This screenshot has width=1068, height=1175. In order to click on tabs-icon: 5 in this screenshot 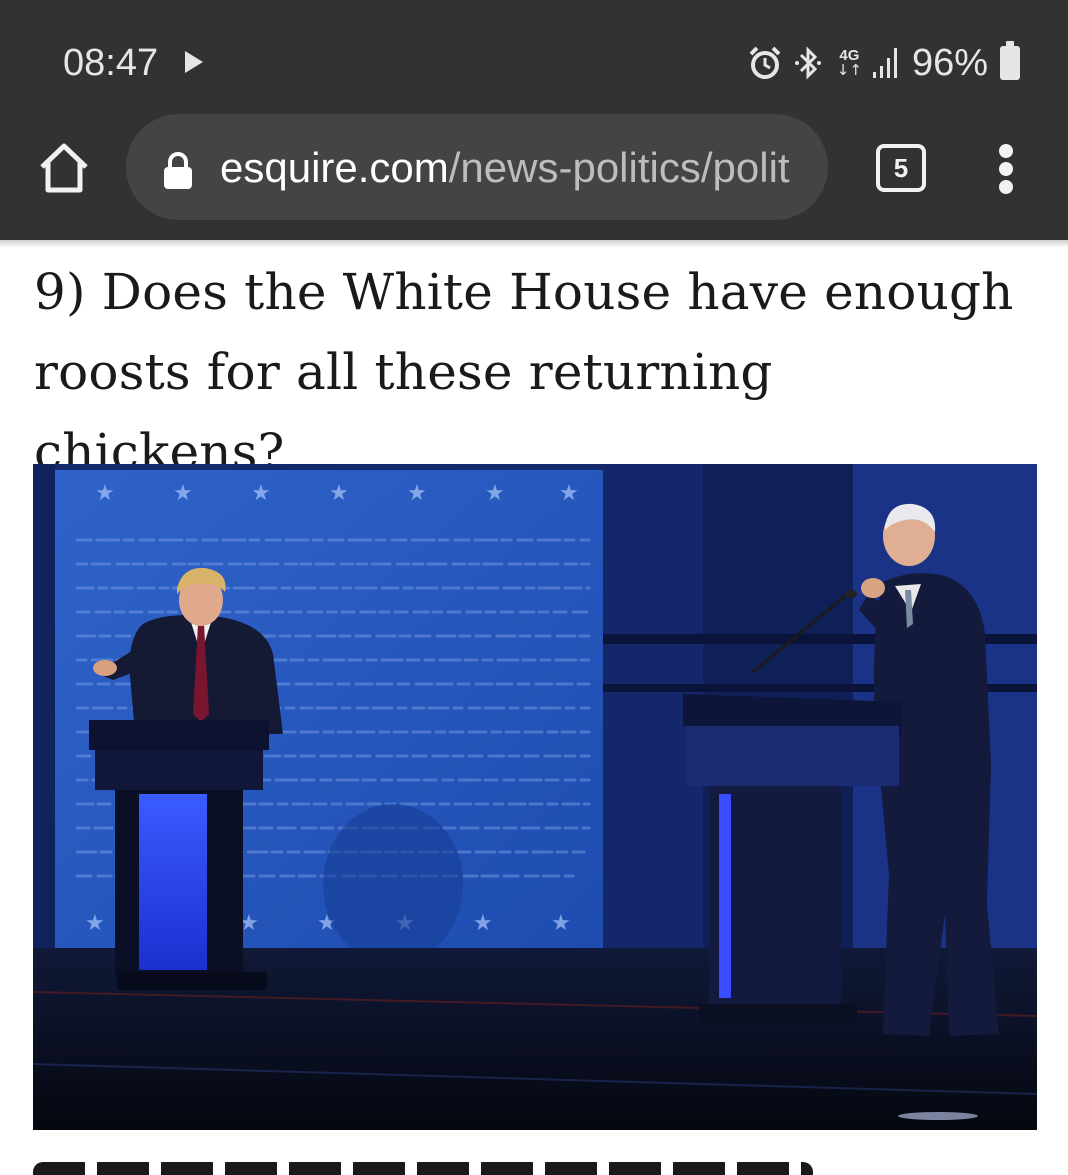, I will do `click(901, 168)`.